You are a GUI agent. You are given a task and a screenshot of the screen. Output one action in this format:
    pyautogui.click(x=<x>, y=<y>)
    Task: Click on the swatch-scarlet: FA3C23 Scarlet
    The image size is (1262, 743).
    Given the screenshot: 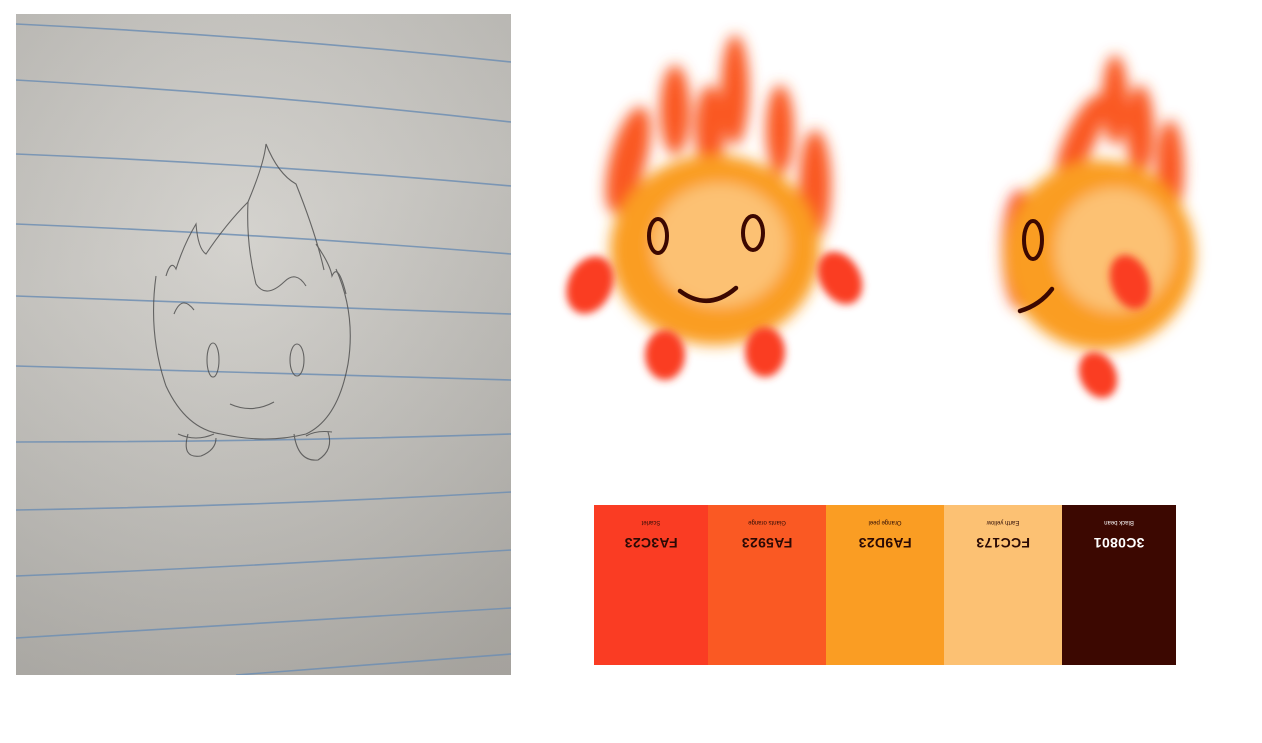 What is the action you would take?
    pyautogui.click(x=651, y=585)
    